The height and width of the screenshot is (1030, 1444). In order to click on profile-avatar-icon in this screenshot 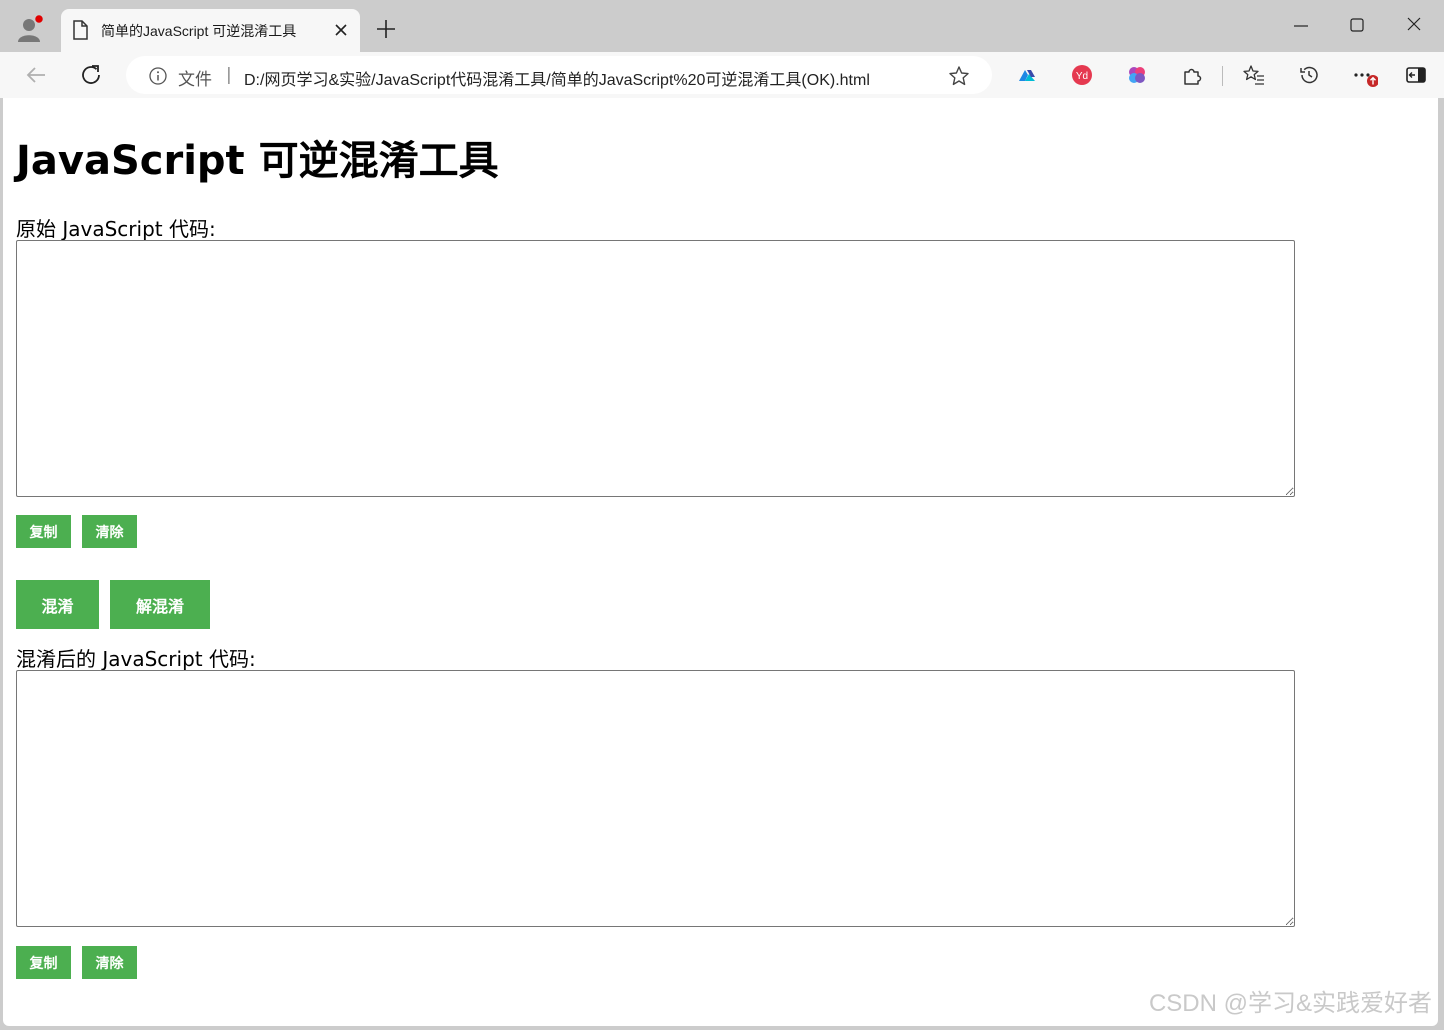, I will do `click(29, 29)`.